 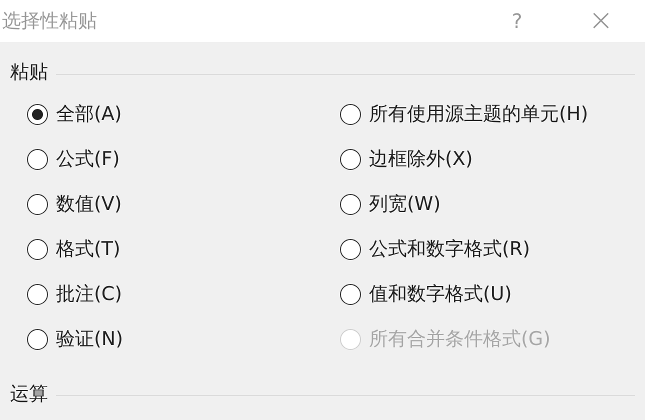 What do you see at coordinates (49, 21) in the screenshot?
I see `window-title: 选择性粘贴` at bounding box center [49, 21].